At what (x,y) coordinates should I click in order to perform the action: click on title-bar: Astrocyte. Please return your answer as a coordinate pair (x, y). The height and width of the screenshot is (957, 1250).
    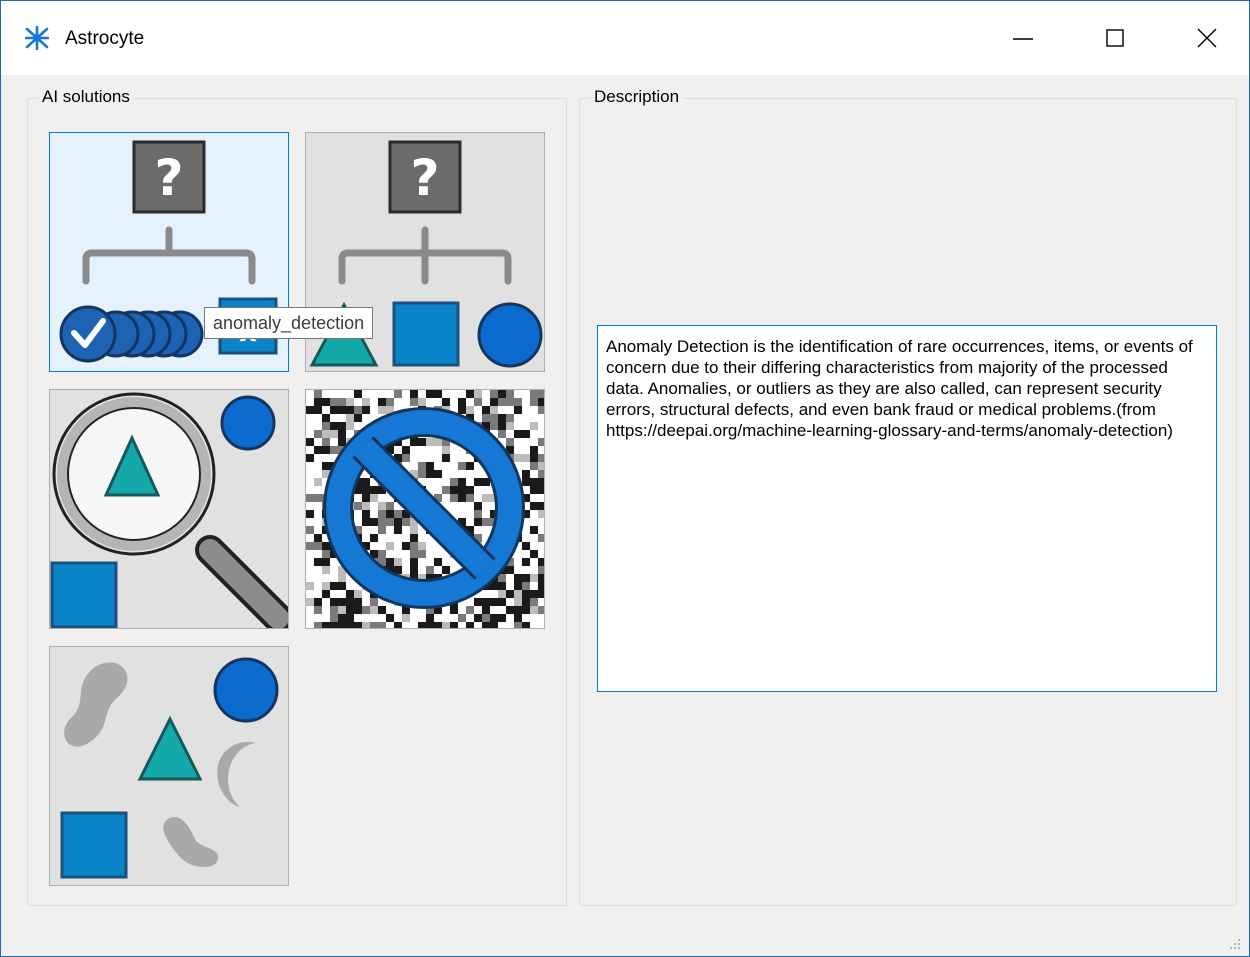
    Looking at the image, I should click on (625, 38).